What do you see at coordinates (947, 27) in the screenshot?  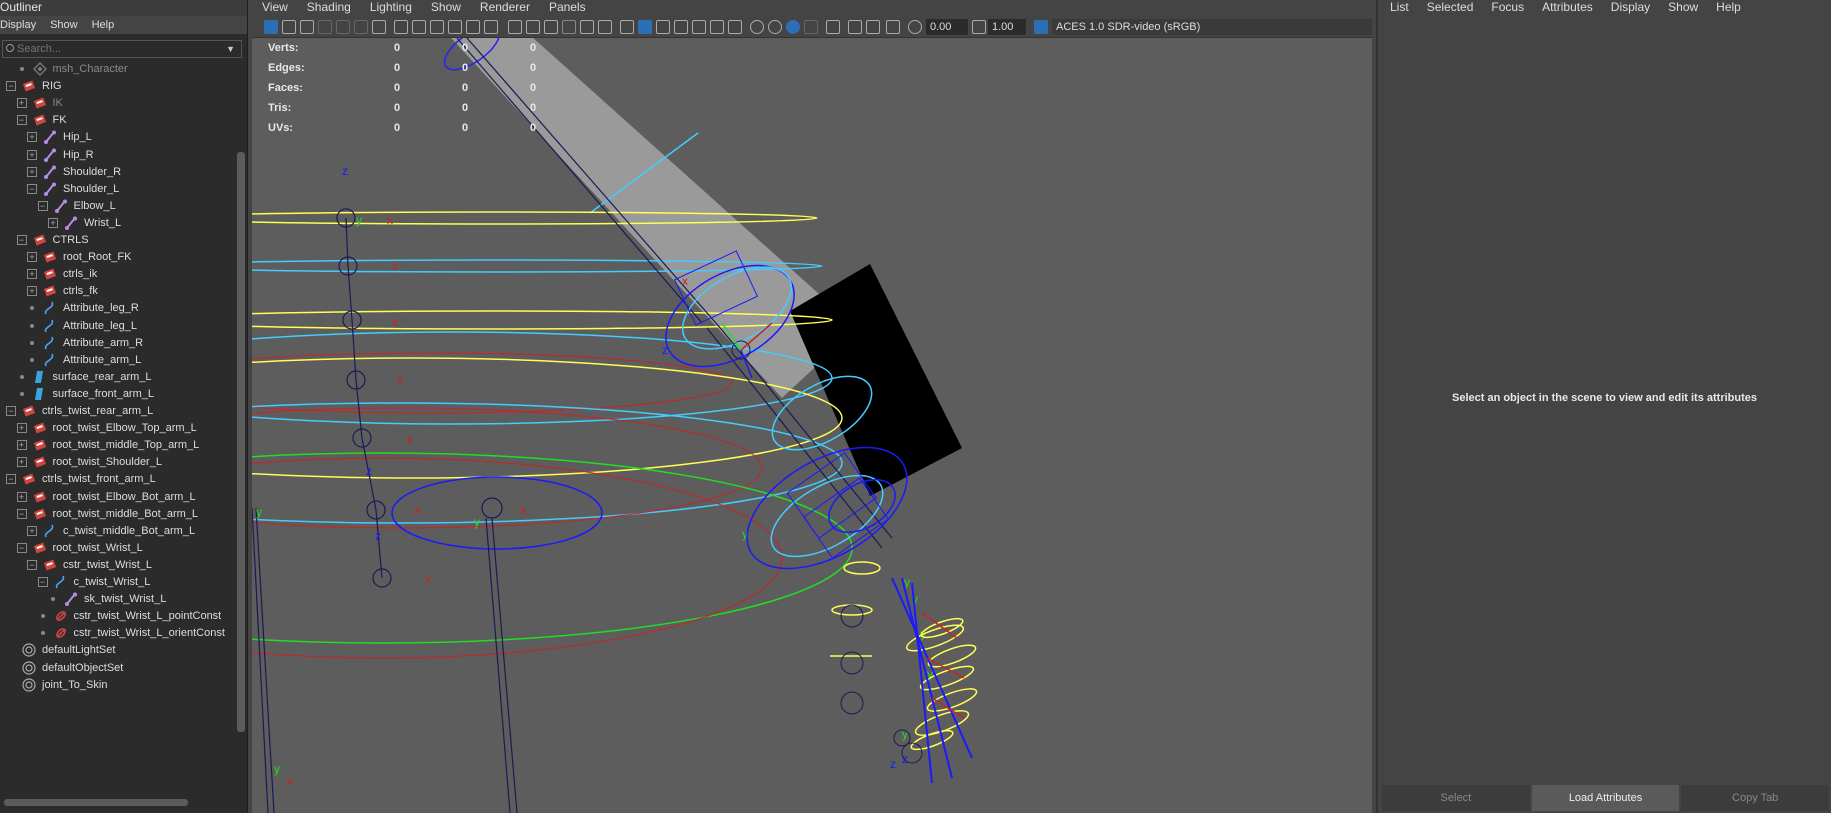 I see `exposure-field: 0.00` at bounding box center [947, 27].